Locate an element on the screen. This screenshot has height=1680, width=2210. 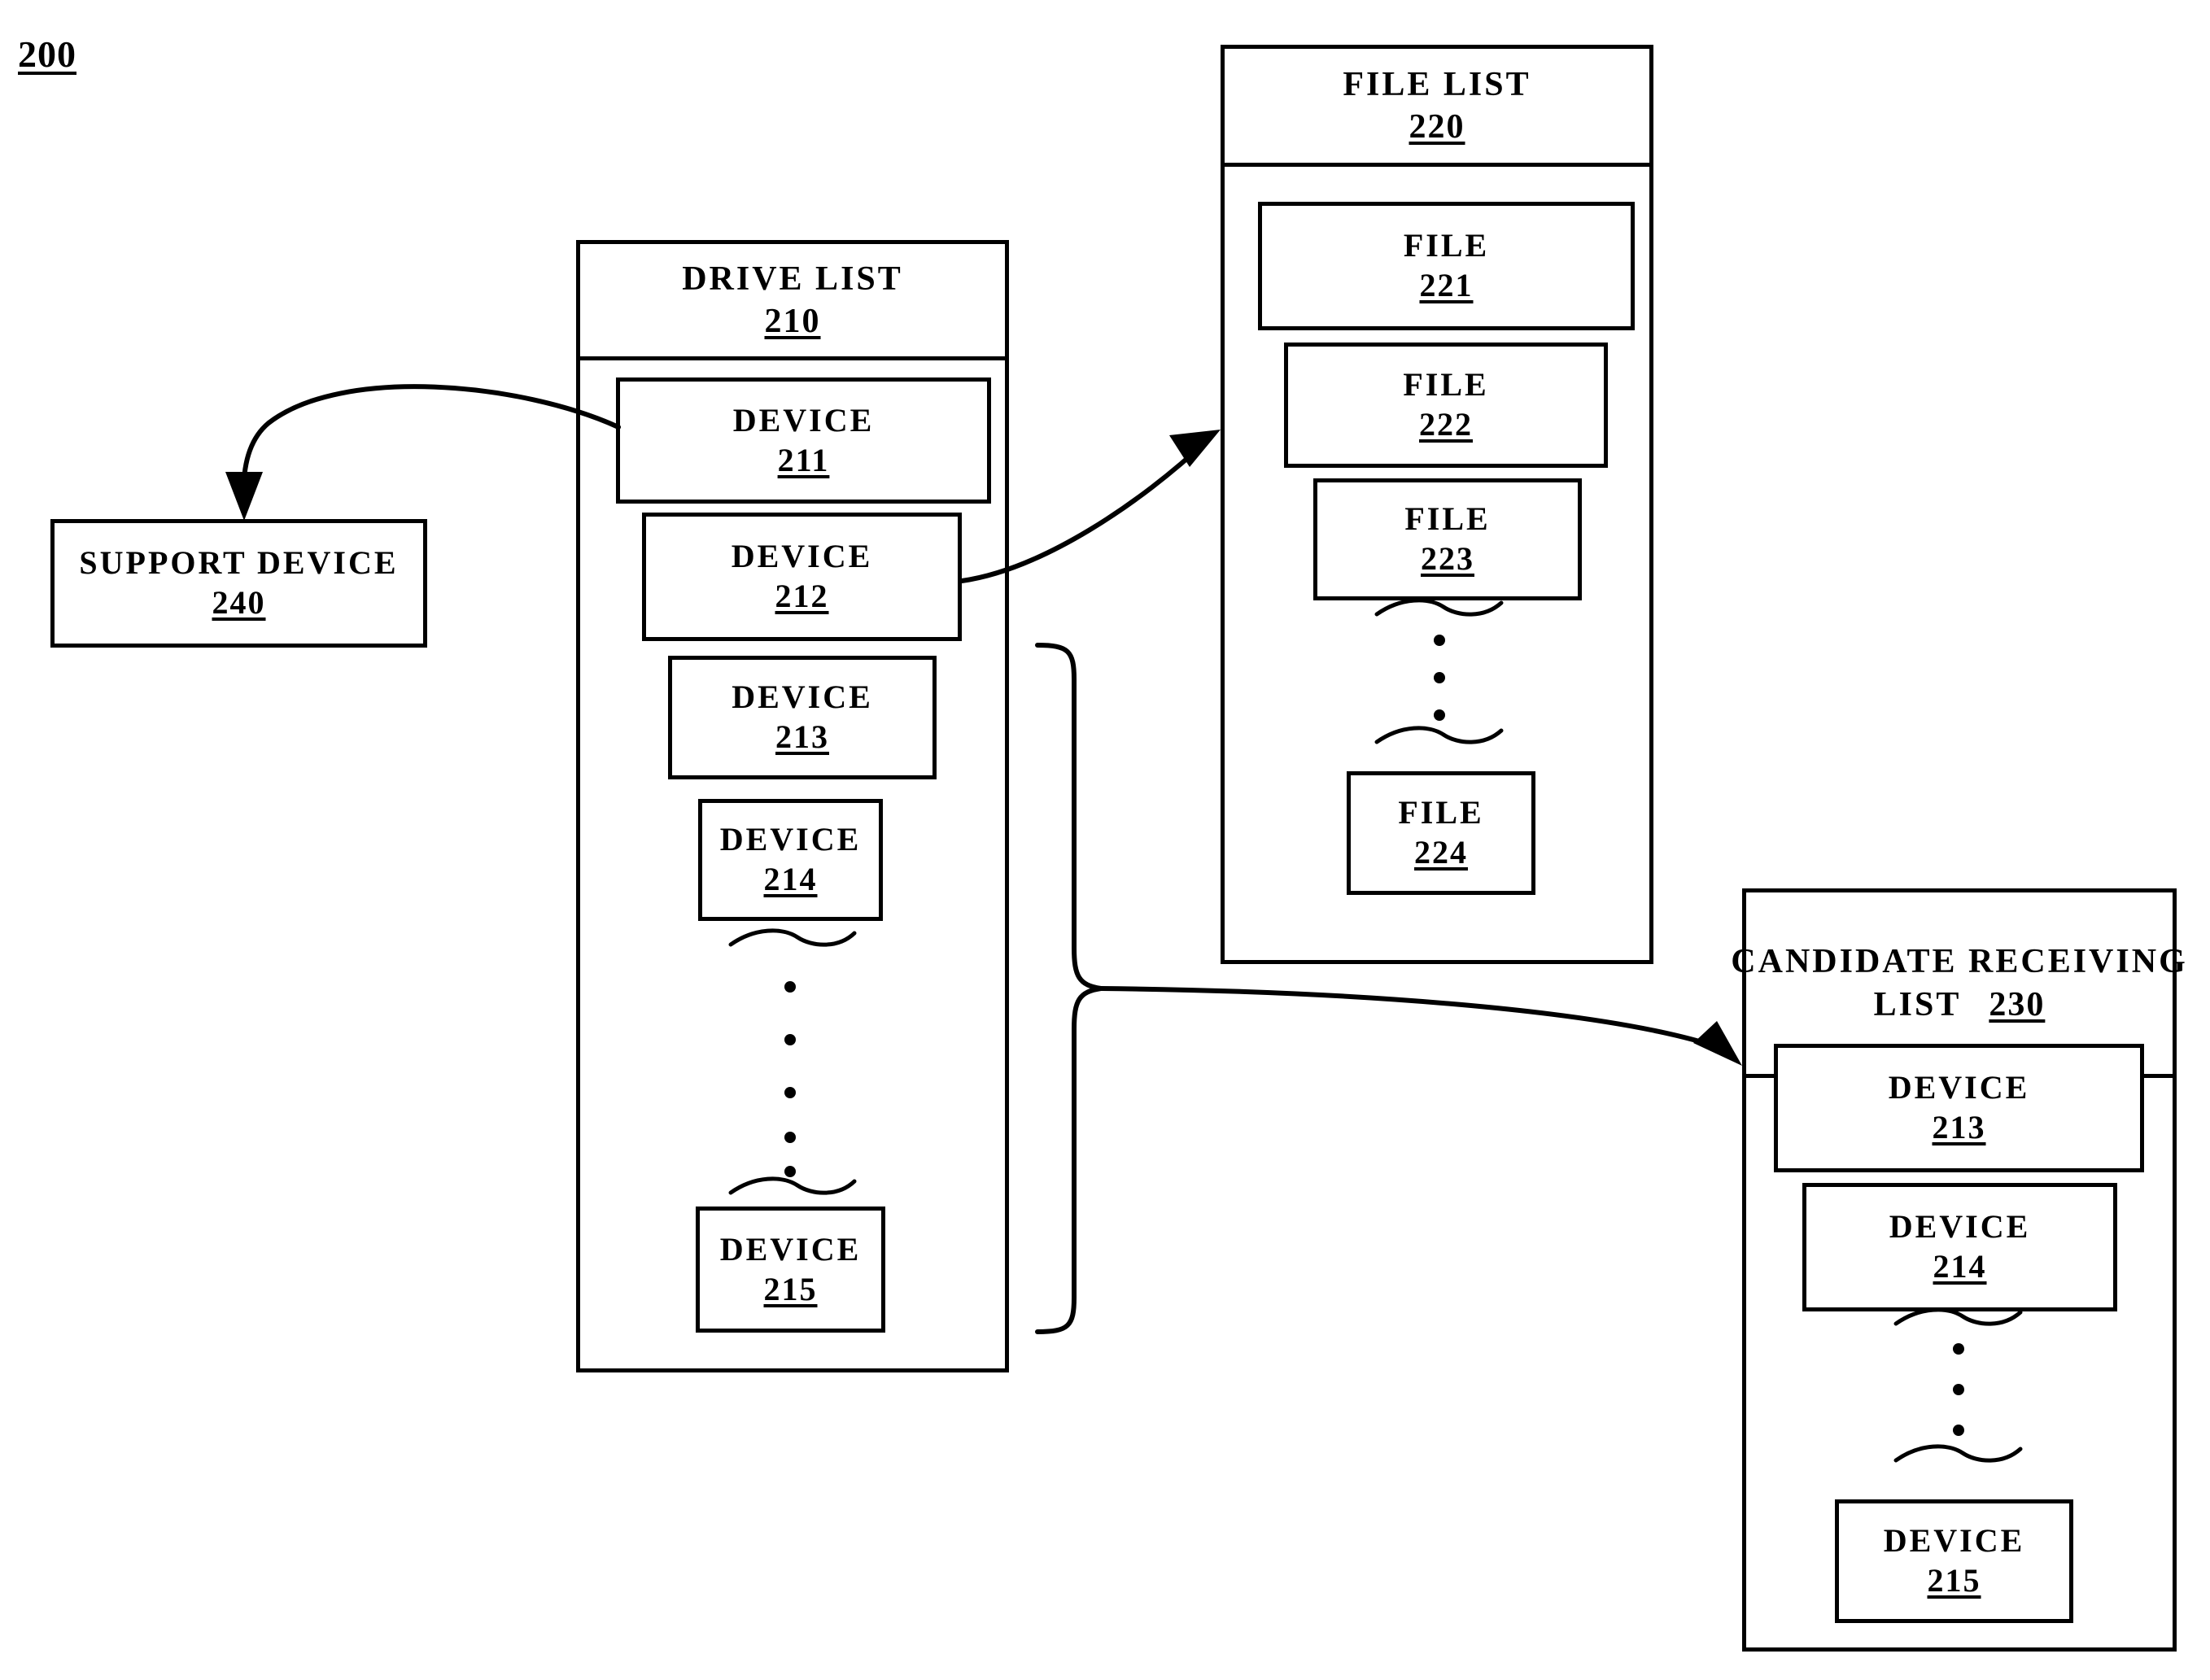
file-list-item-224: FILE 224 is located at coordinates (1441, 833).